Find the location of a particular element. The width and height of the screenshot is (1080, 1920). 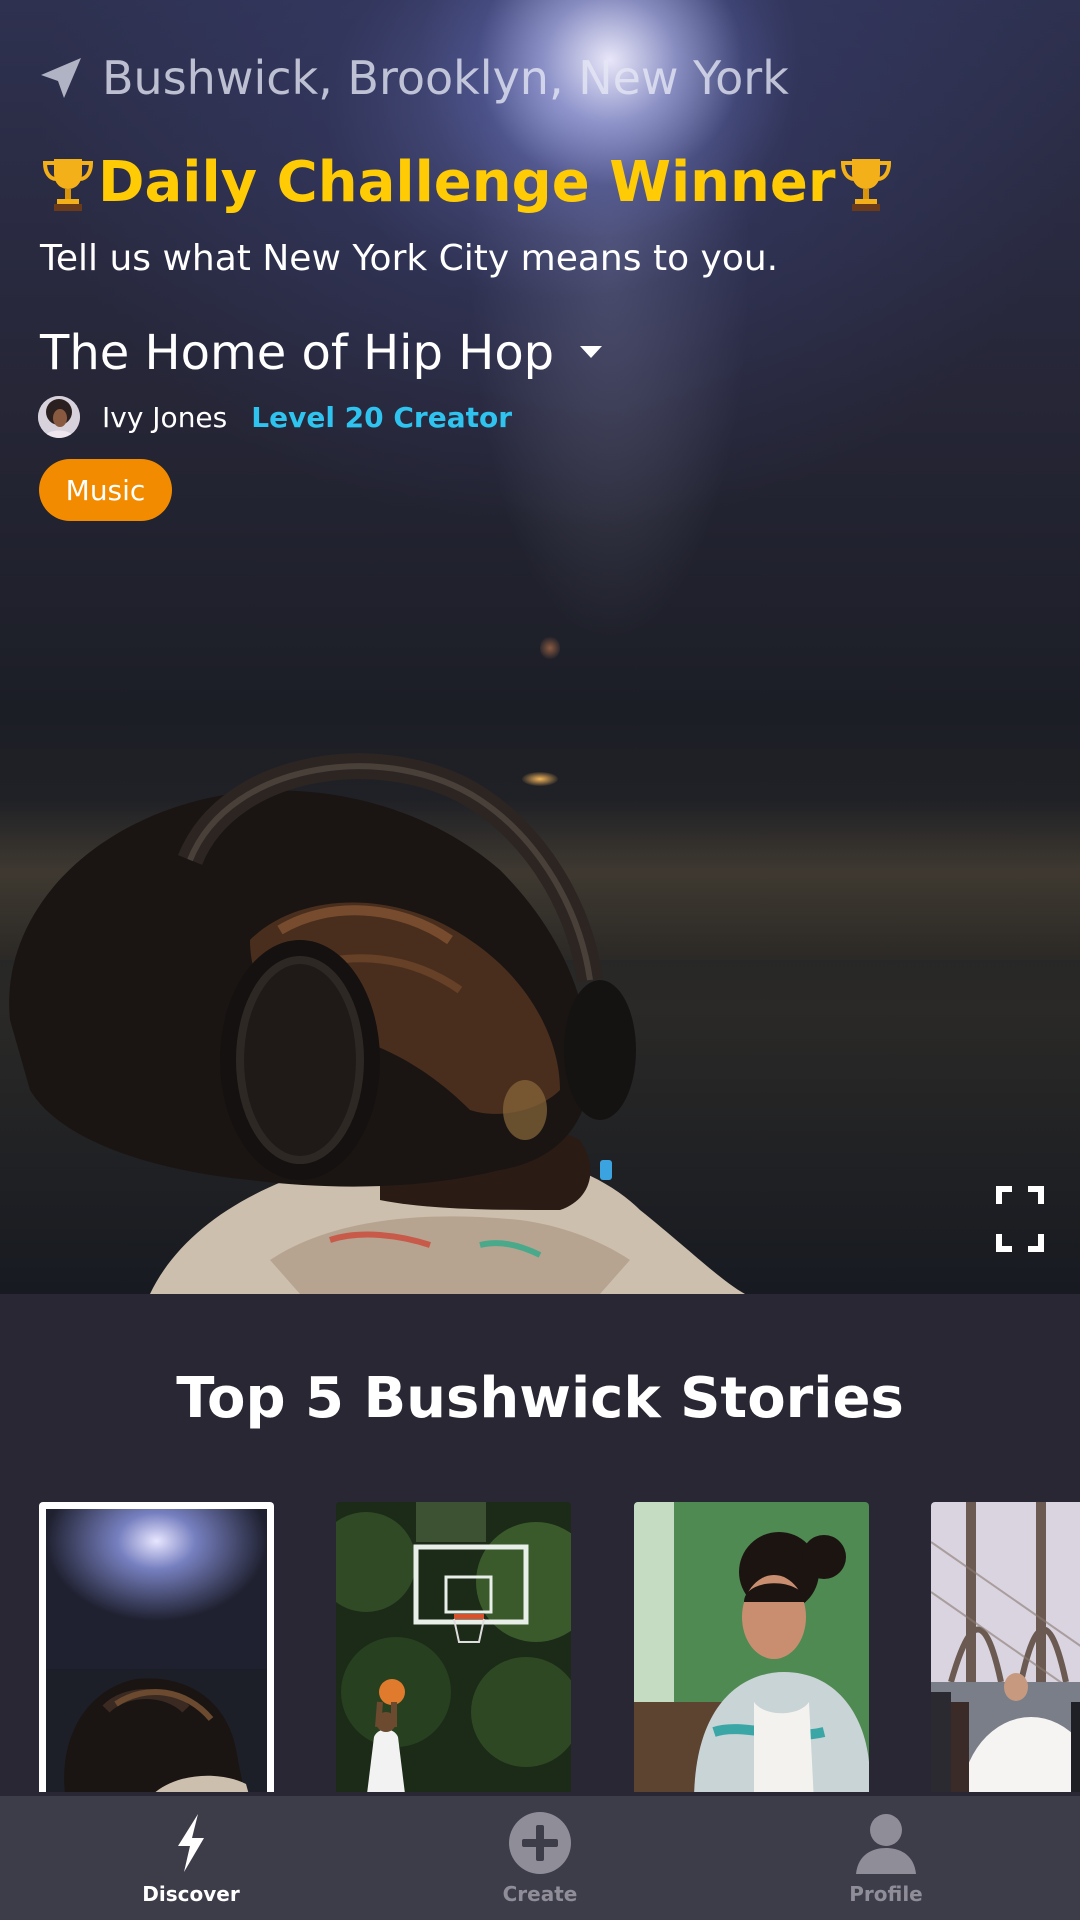

nav-discover: Discover is located at coordinates (191, 1858).